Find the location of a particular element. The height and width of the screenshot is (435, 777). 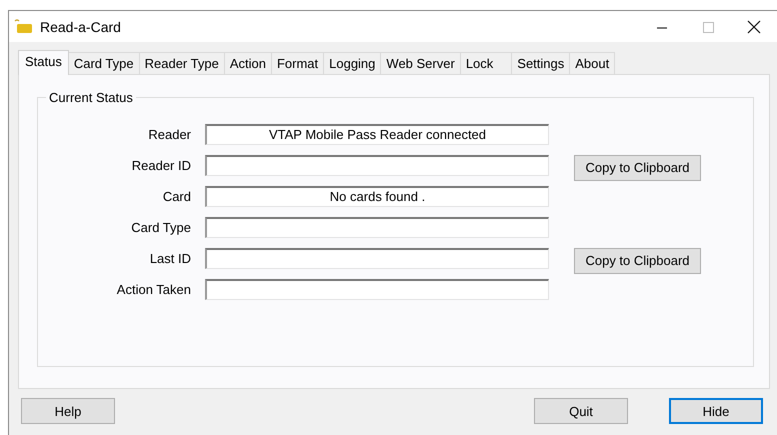

tab: About is located at coordinates (592, 63).